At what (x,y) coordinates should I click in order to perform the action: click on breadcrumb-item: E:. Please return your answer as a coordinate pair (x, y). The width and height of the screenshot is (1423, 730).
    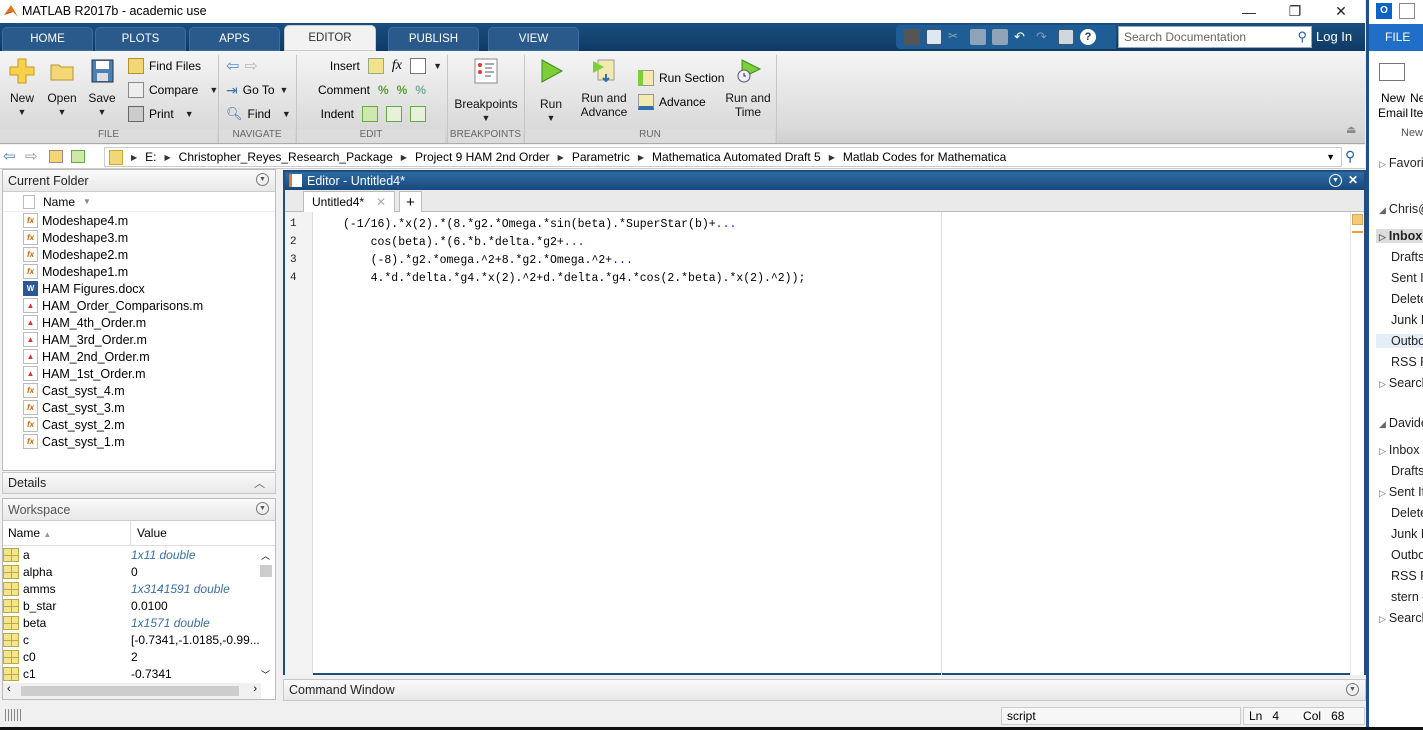
    Looking at the image, I should click on (150, 157).